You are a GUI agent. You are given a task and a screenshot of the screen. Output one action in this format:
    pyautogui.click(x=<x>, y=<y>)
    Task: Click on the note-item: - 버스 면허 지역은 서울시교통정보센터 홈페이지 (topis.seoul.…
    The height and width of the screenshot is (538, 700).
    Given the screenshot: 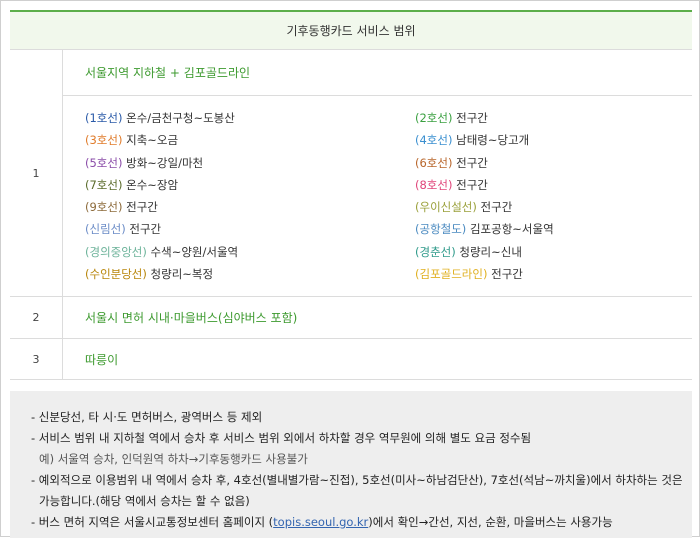 What is the action you would take?
    pyautogui.click(x=361, y=522)
    